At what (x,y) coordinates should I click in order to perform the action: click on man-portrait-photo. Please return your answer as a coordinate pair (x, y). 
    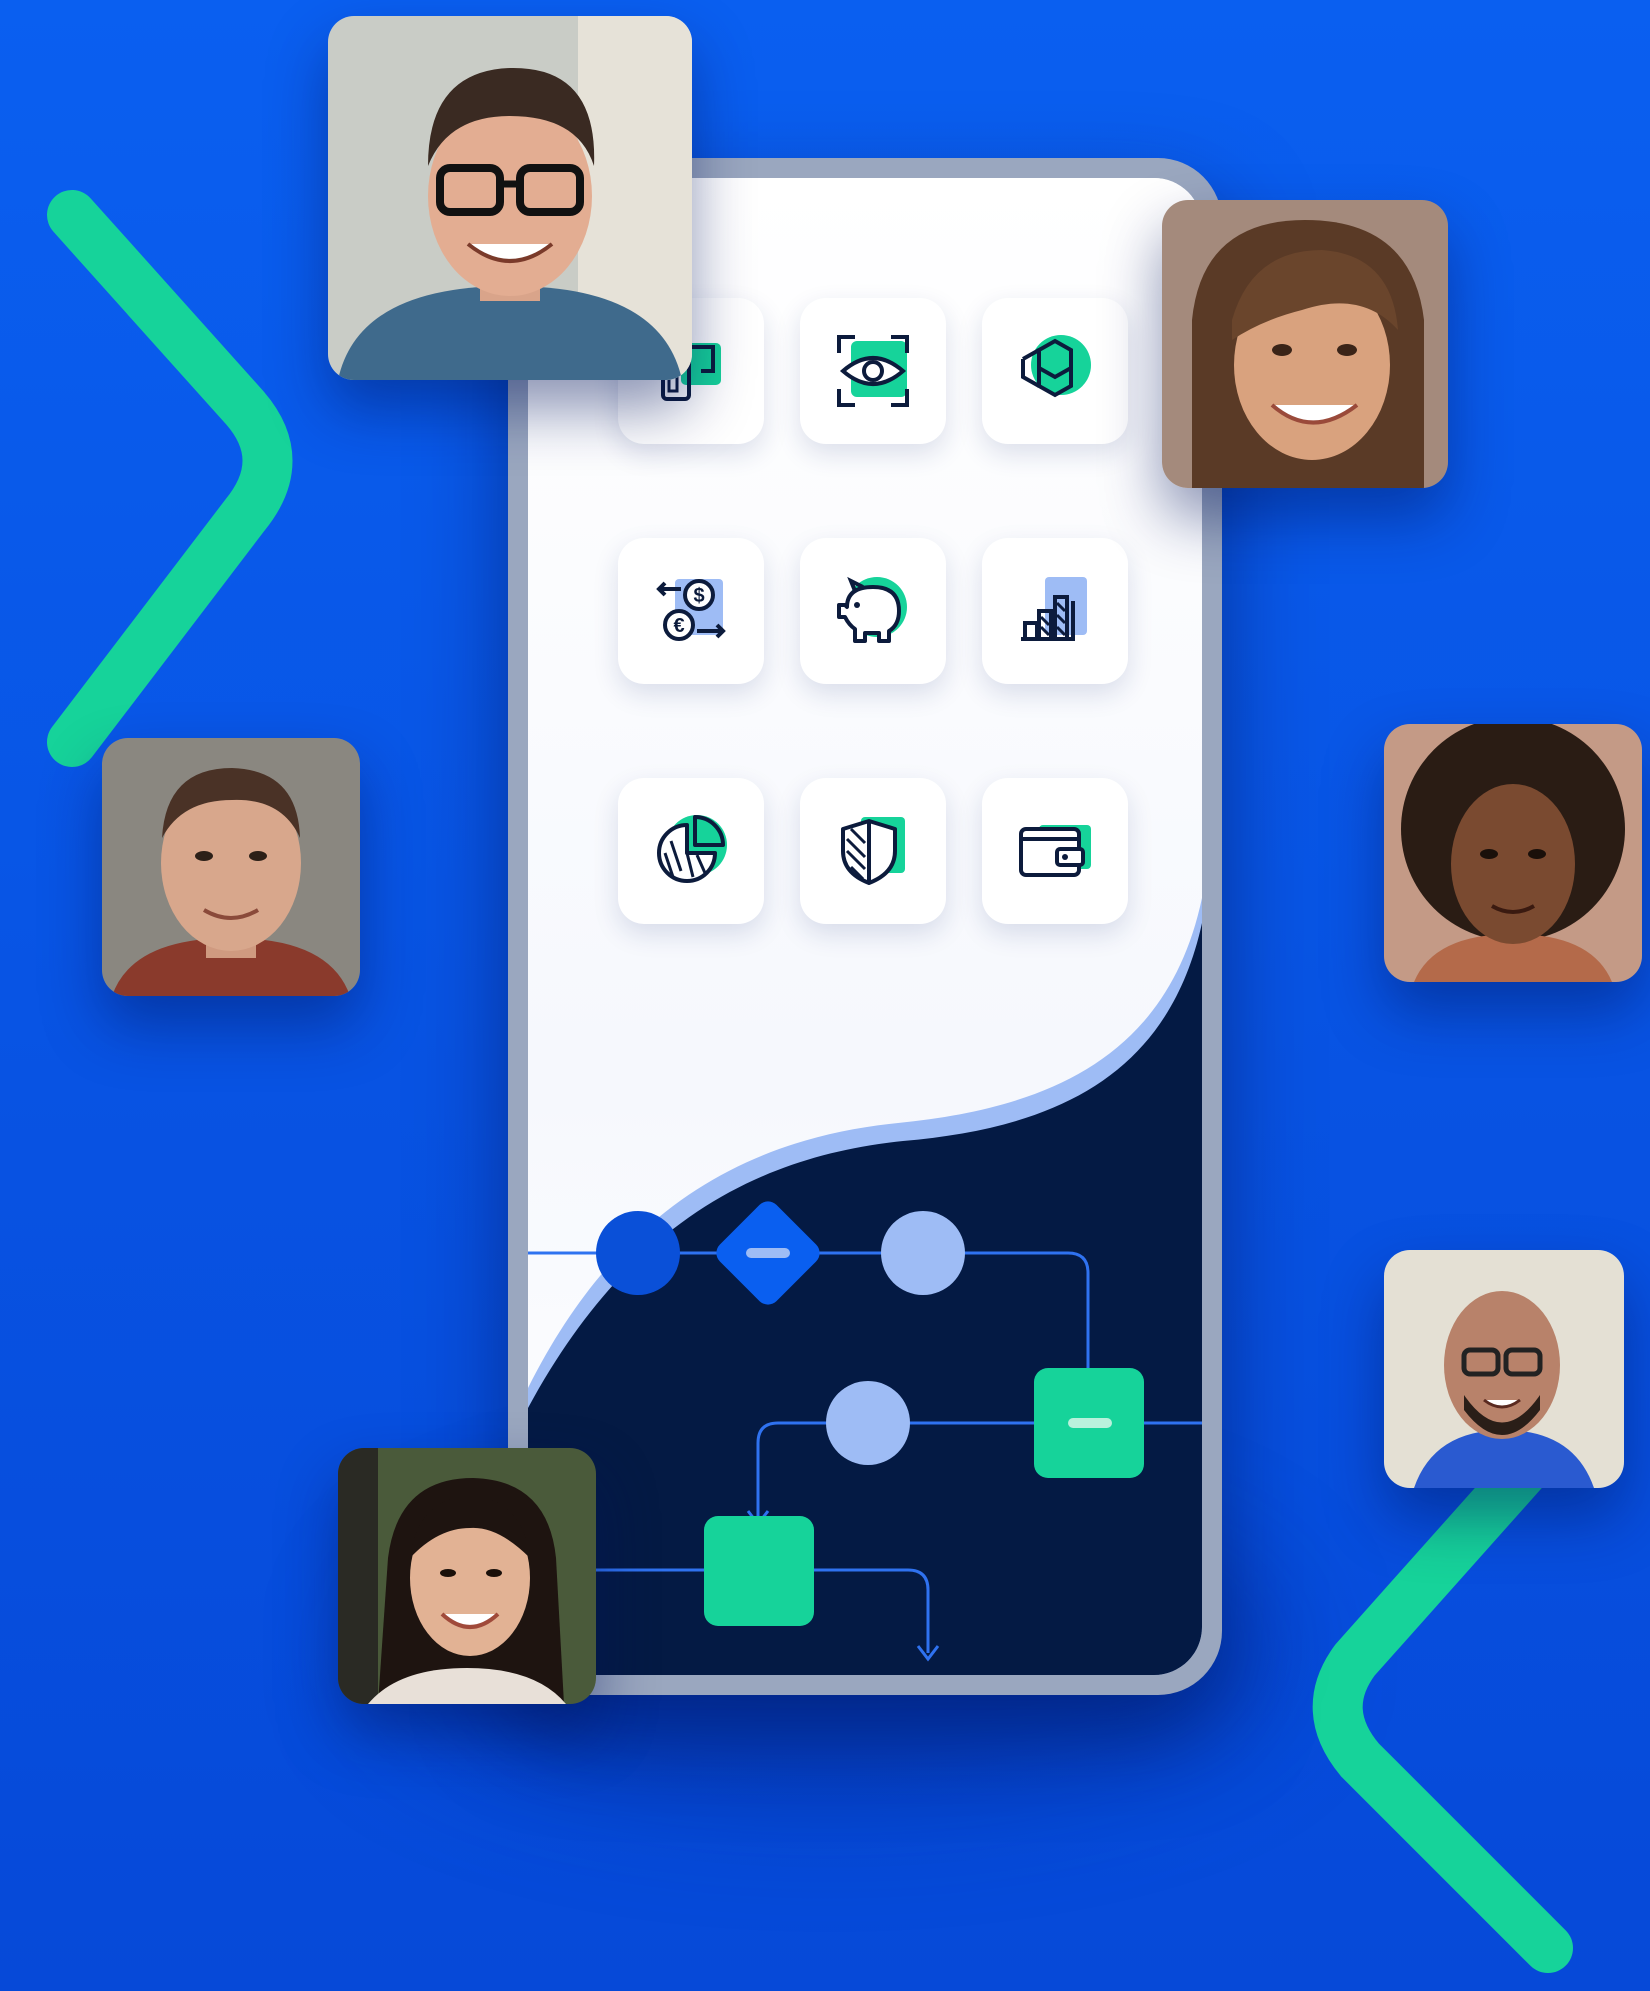
    Looking at the image, I should click on (231, 867).